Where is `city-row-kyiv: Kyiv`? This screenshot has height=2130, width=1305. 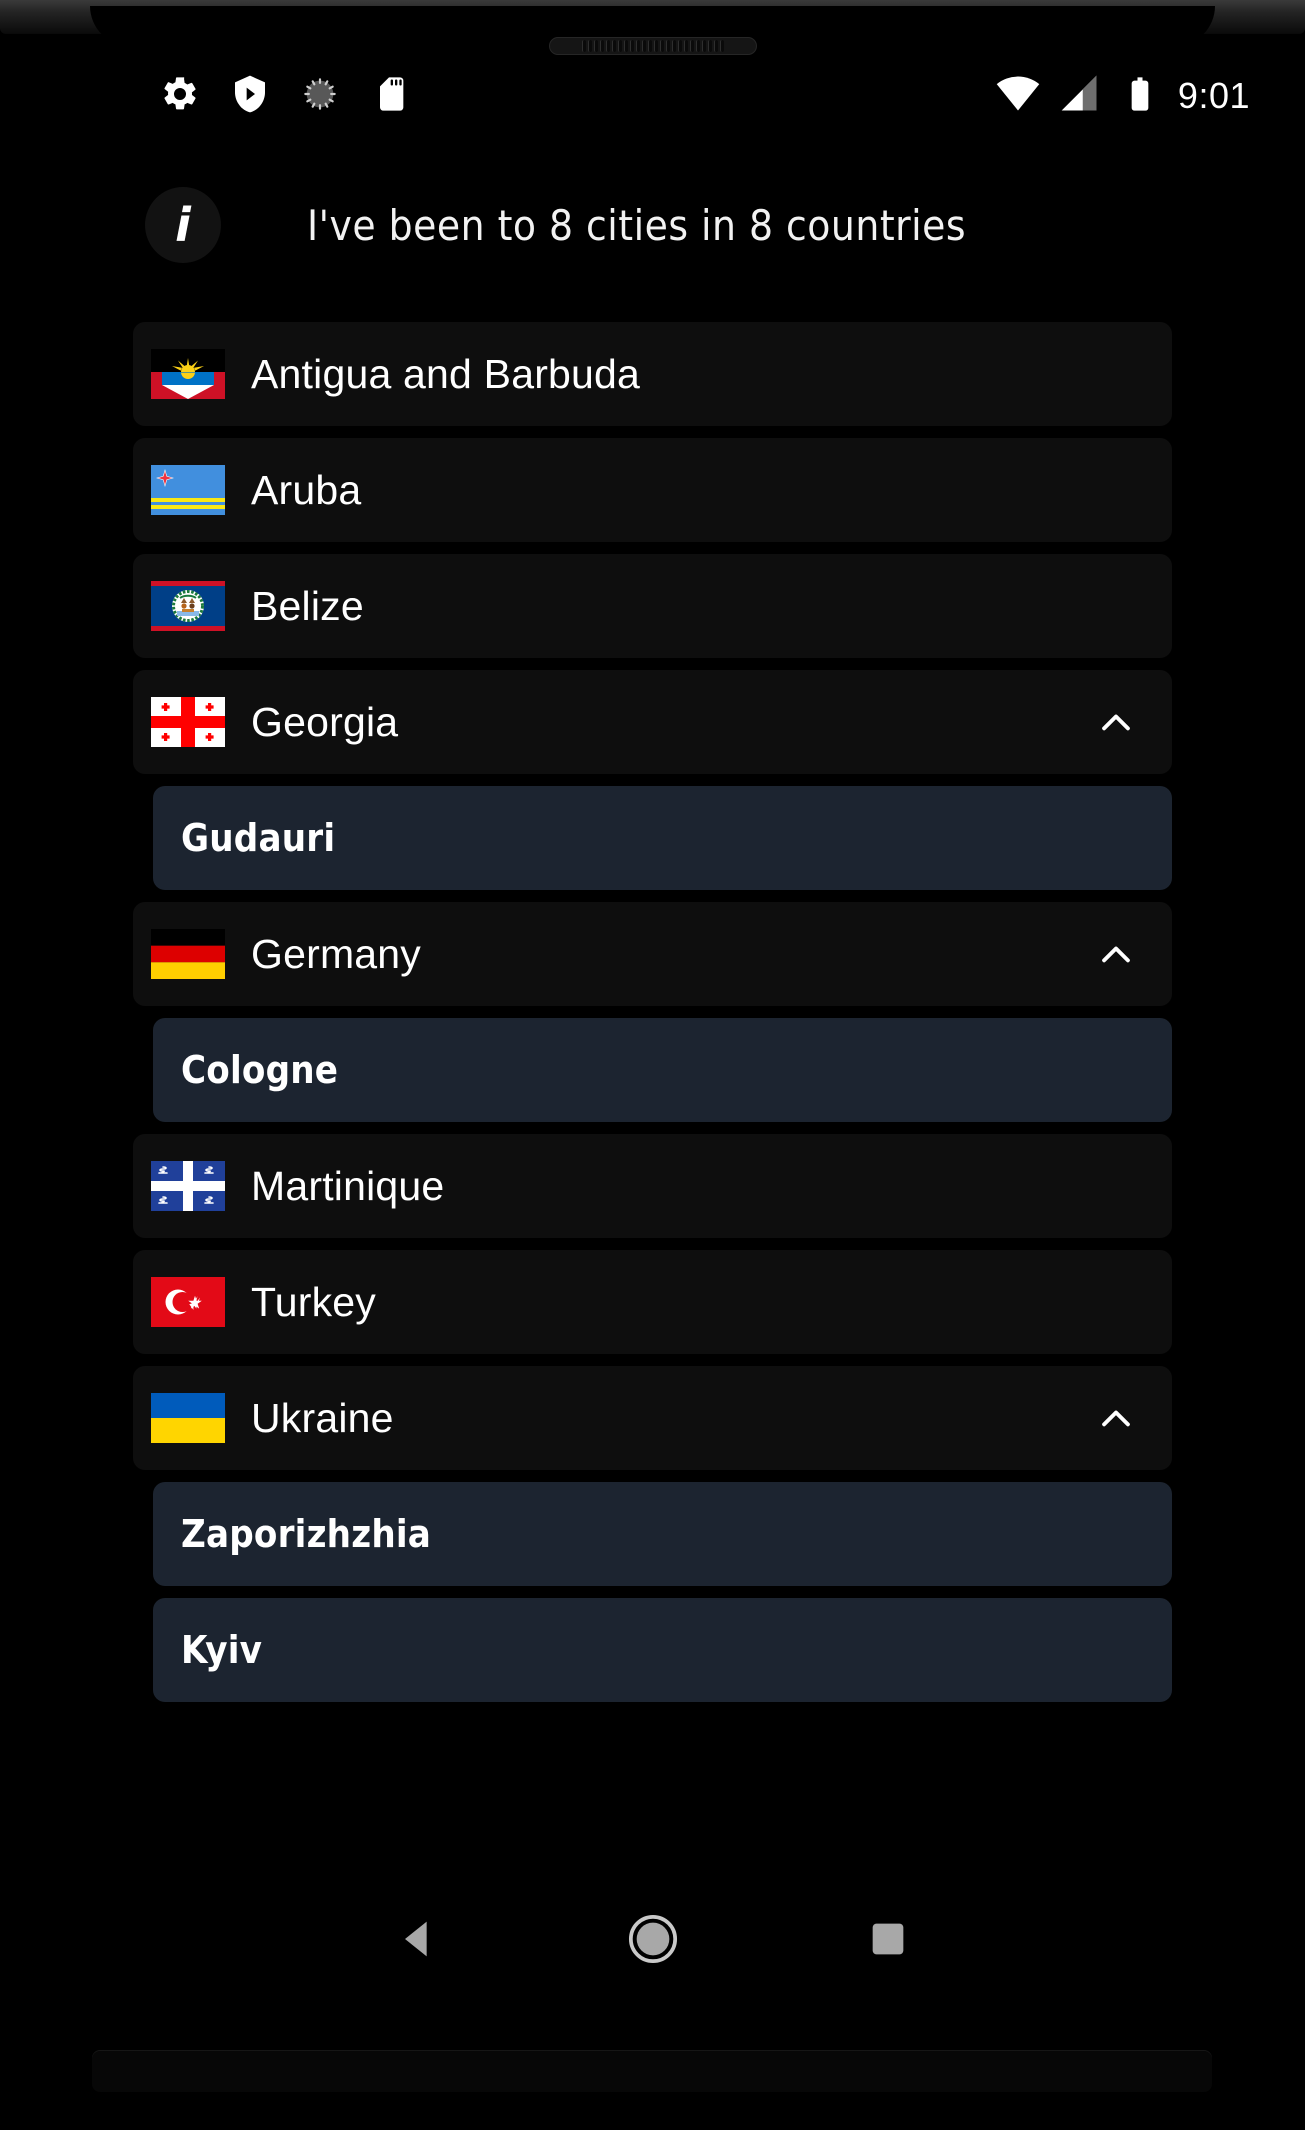
city-row-kyiv: Kyiv is located at coordinates (662, 1650).